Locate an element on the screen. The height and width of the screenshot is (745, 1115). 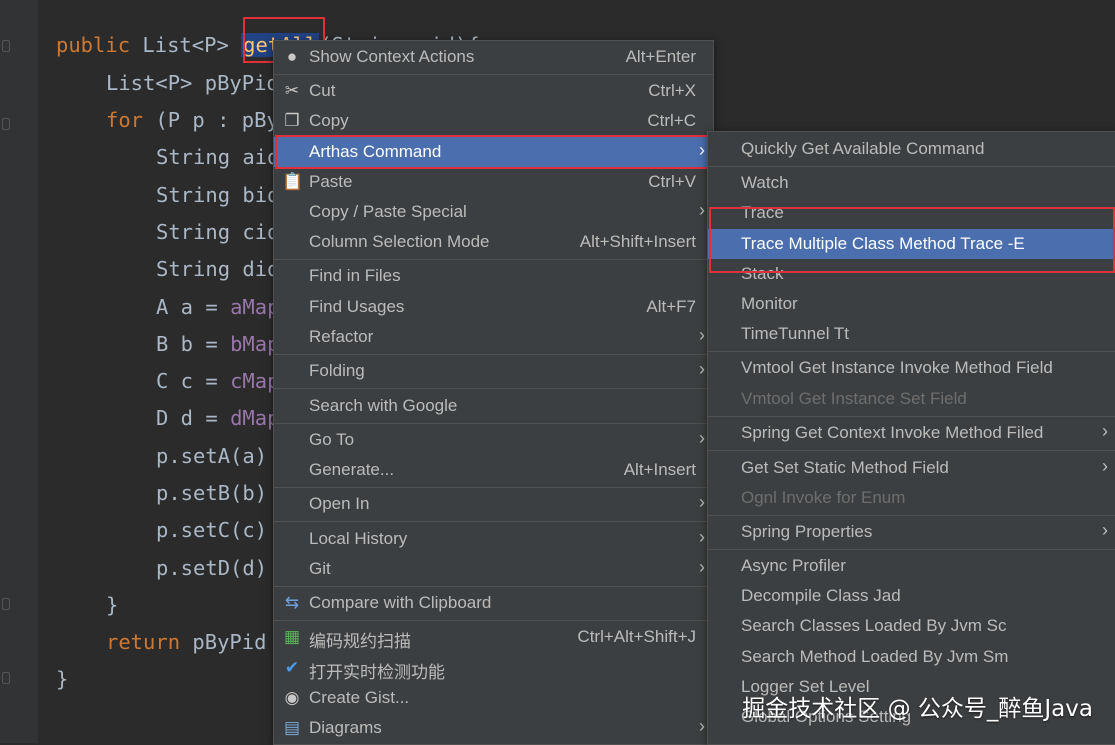
submenu-item-watch: Watch is located at coordinates (911, 183).